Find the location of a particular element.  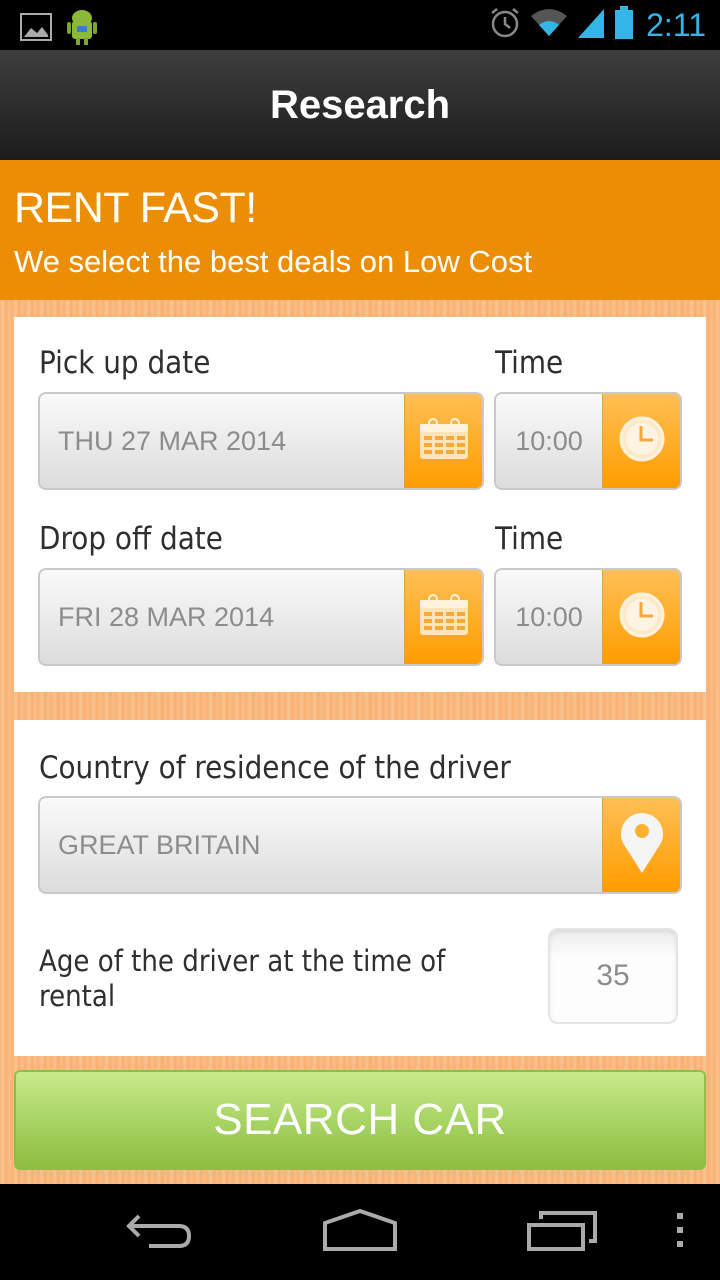

page-title: Research is located at coordinates (360, 104).